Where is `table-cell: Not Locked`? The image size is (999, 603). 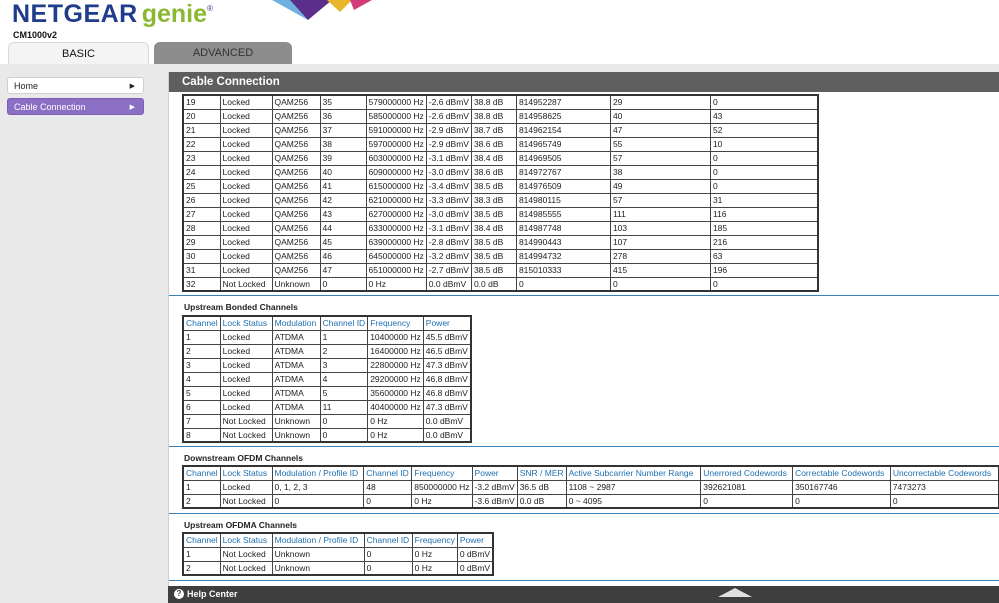
table-cell: Not Locked is located at coordinates (246, 421).